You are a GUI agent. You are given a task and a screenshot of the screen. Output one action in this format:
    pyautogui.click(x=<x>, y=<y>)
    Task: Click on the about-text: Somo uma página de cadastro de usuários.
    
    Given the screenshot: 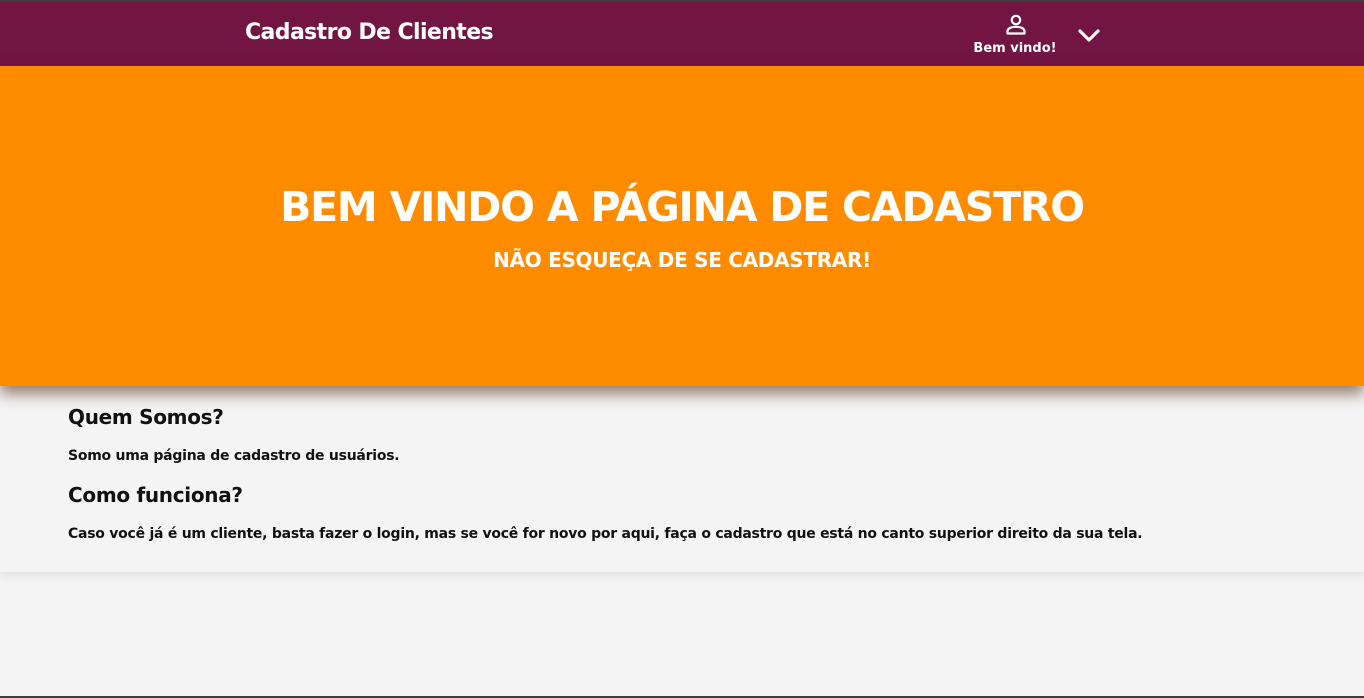 What is the action you would take?
    pyautogui.click(x=234, y=456)
    